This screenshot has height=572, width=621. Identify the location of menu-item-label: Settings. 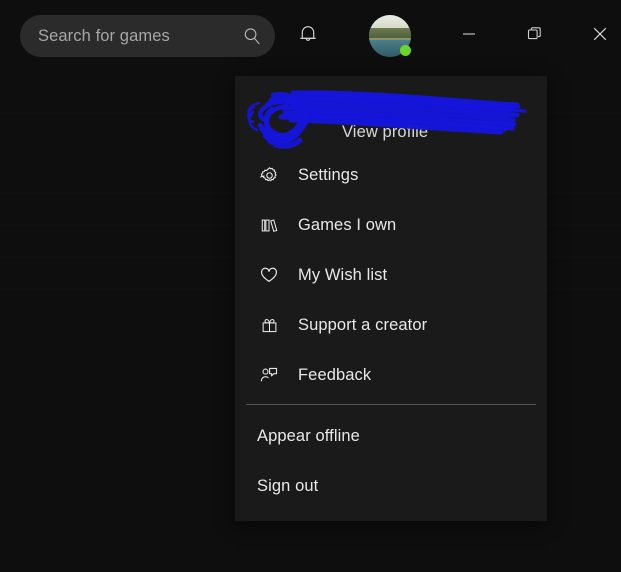
(328, 174).